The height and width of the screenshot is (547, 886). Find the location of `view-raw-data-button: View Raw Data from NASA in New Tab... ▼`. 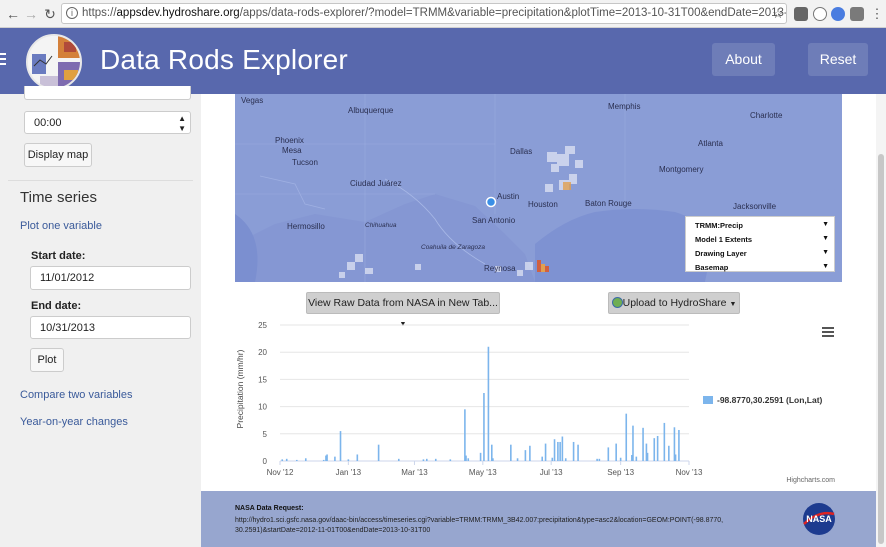

view-raw-data-button: View Raw Data from NASA in New Tab... ▼ is located at coordinates (403, 310).